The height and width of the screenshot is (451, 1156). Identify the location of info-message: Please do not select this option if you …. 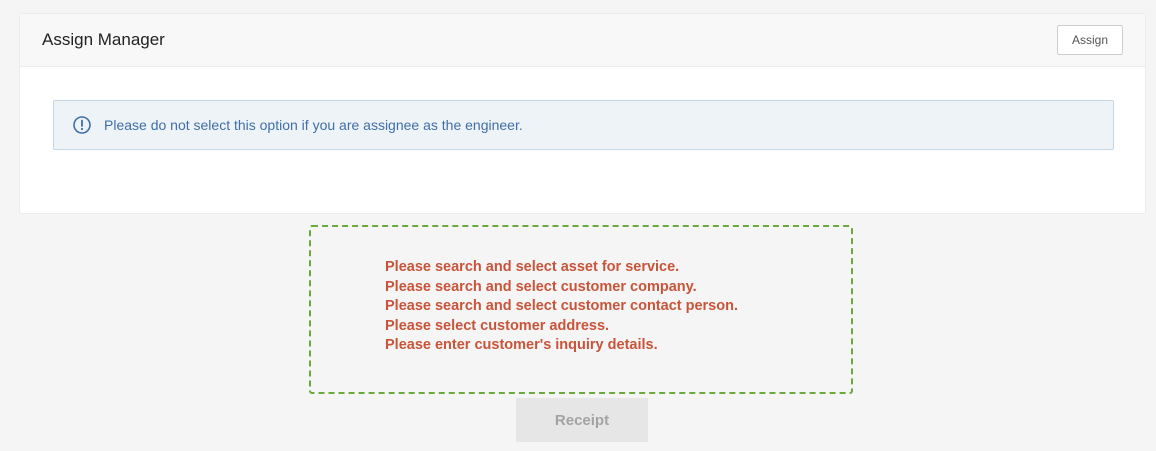
(313, 125).